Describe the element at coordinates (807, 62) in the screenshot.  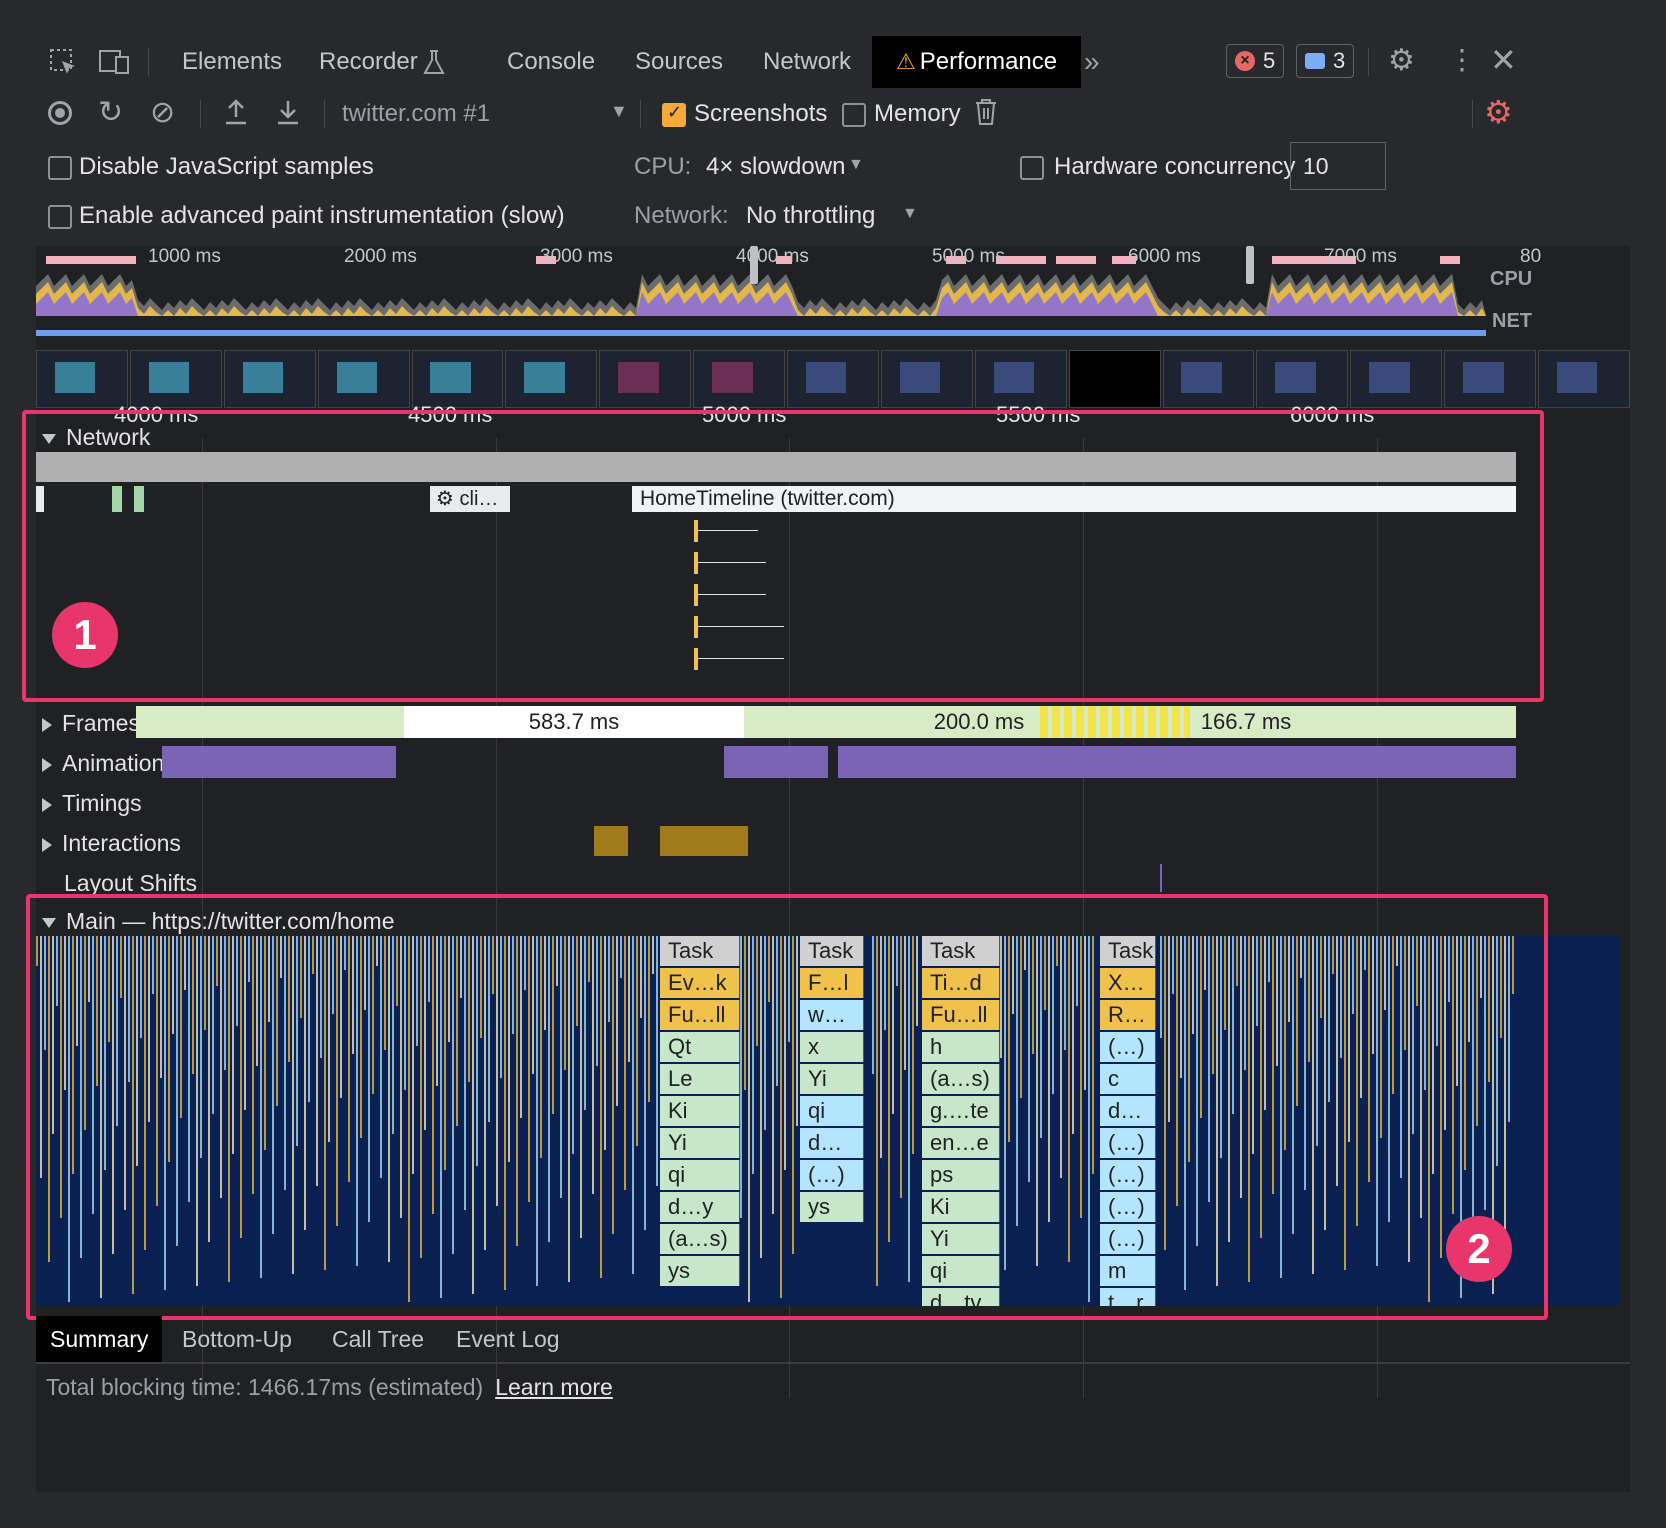
I see `tab-network: Network` at that location.